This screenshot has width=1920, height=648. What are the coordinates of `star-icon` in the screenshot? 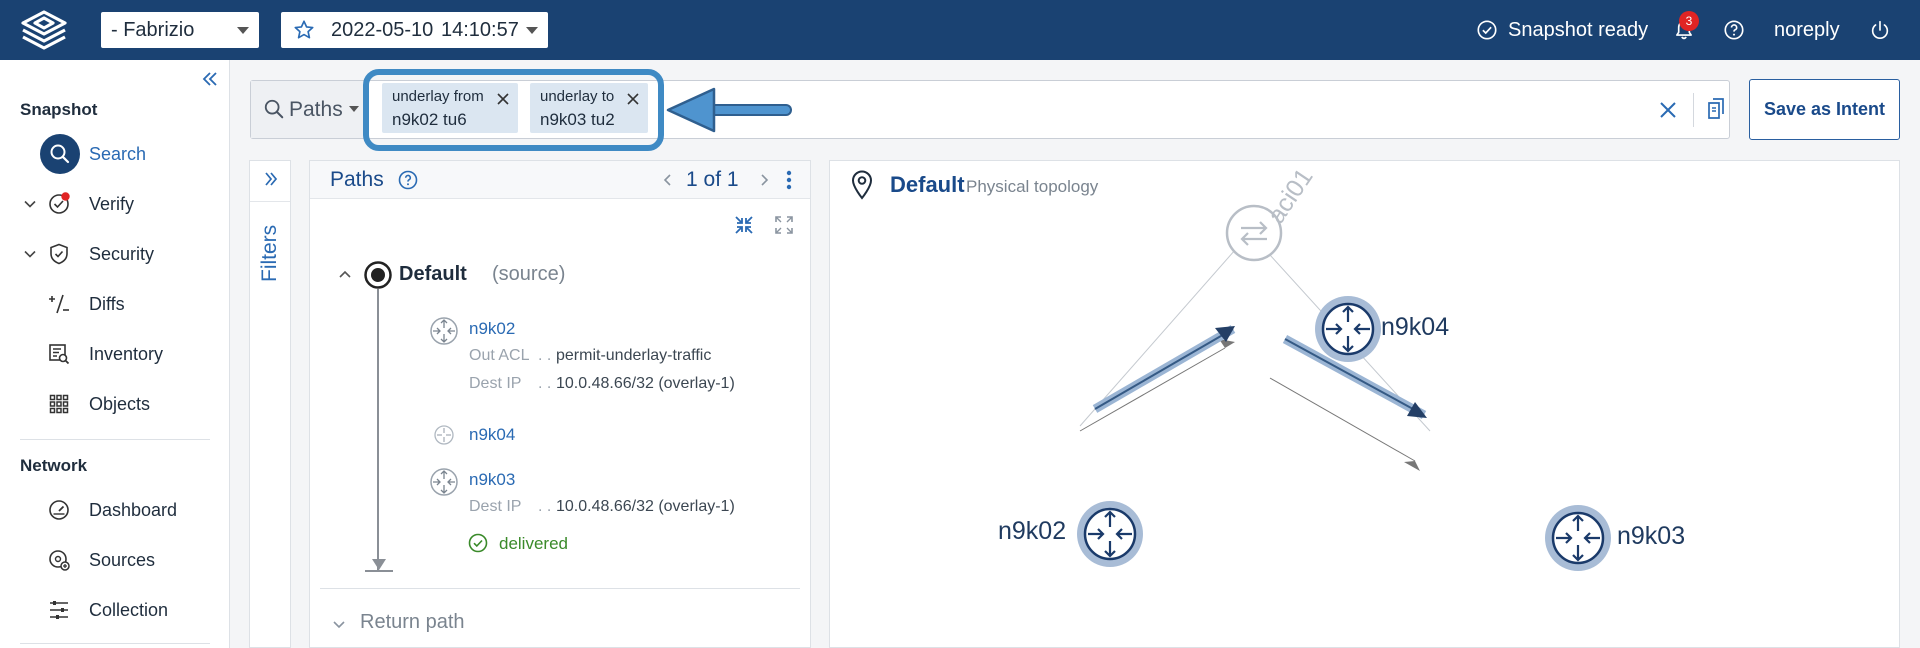 It's located at (304, 30).